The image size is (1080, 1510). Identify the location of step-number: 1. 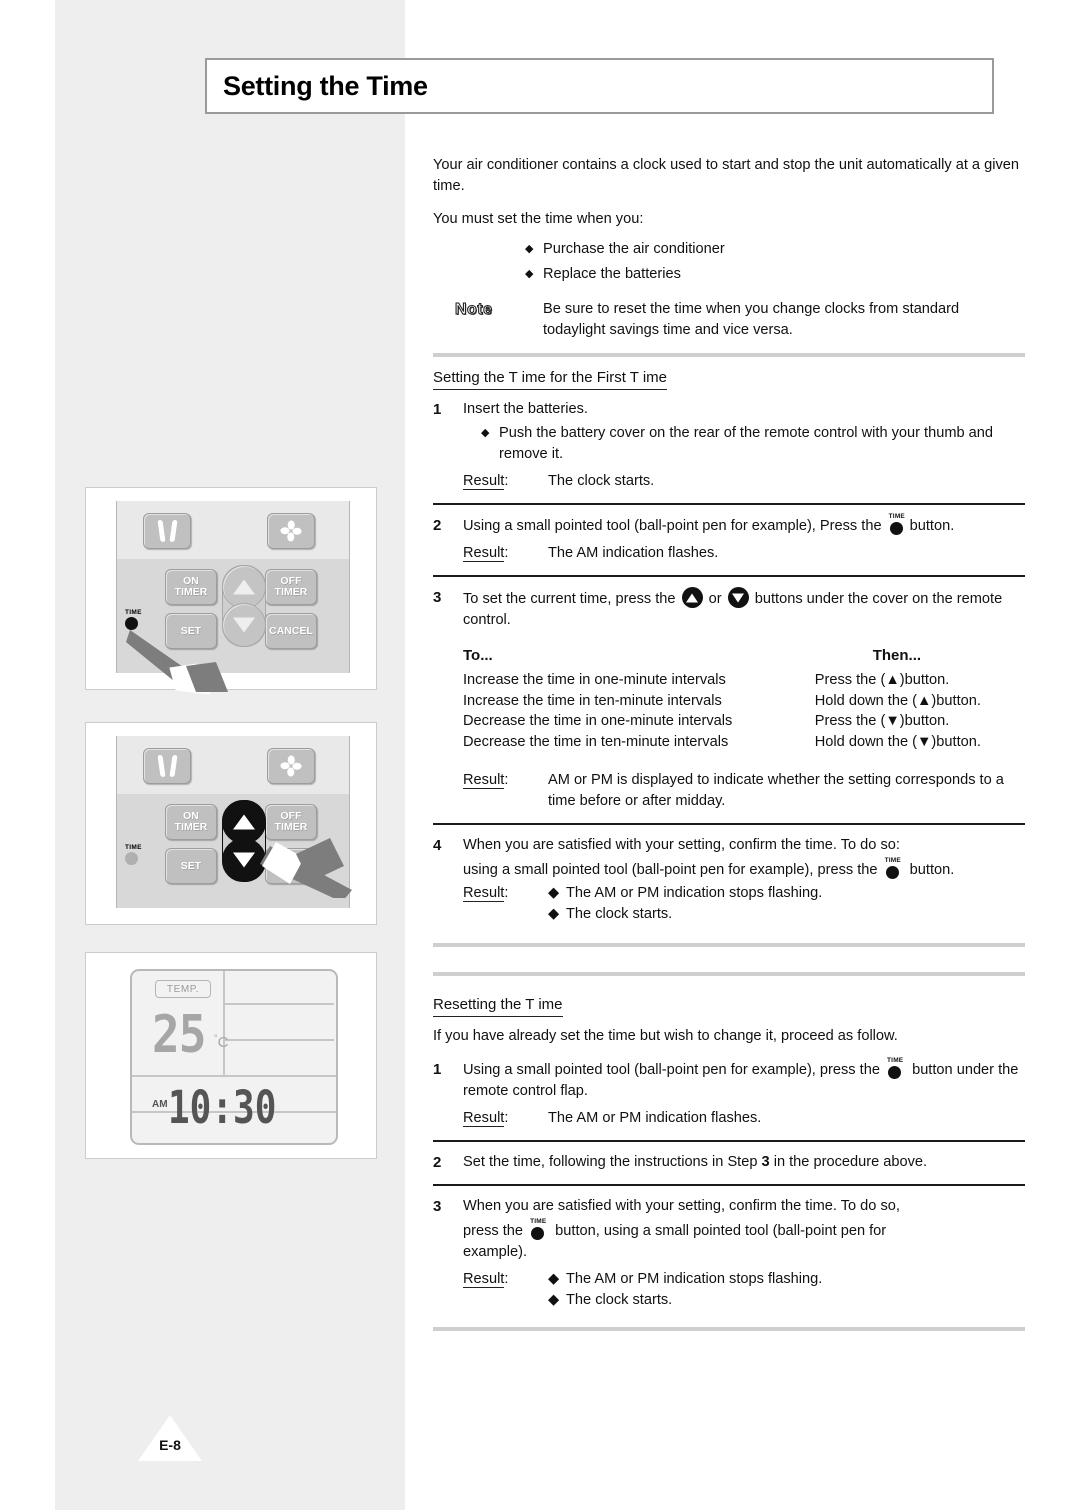
(437, 1069).